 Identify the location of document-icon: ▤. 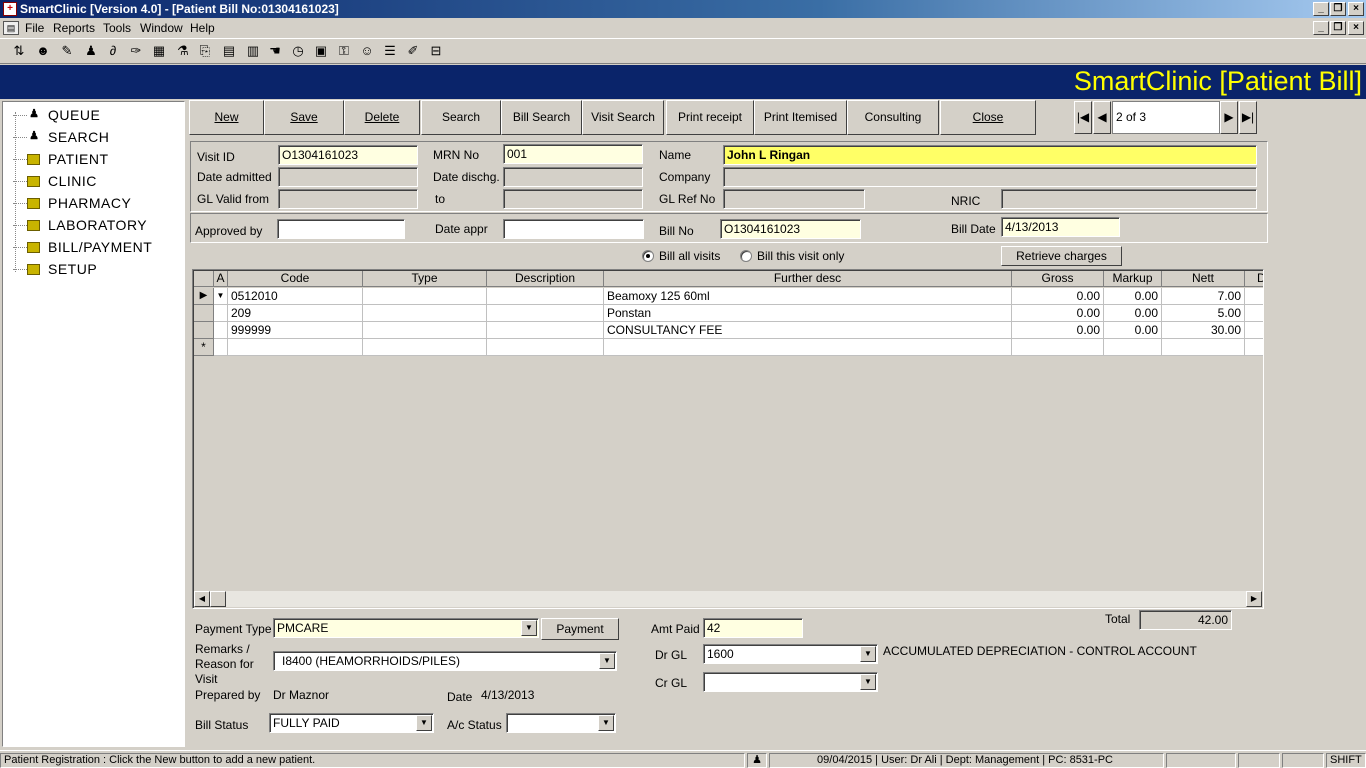
(11, 28).